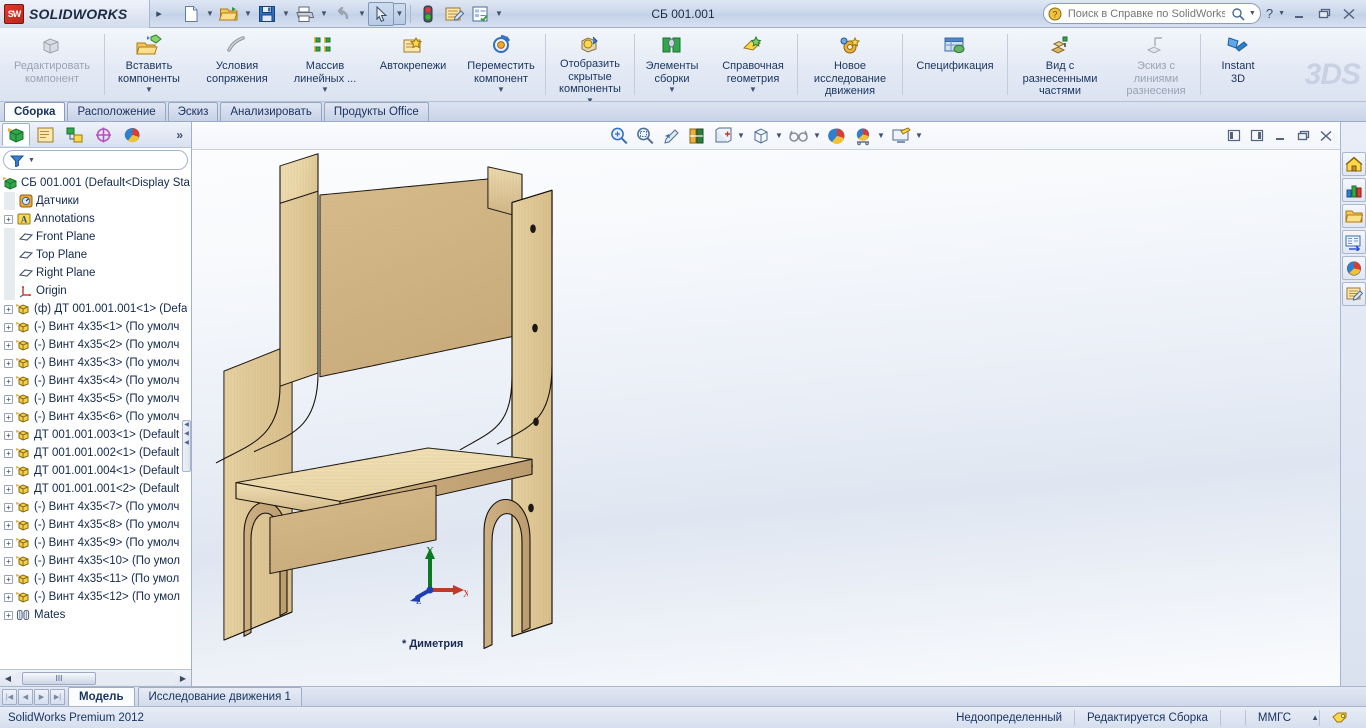  I want to click on search-input, so click(1146, 13).